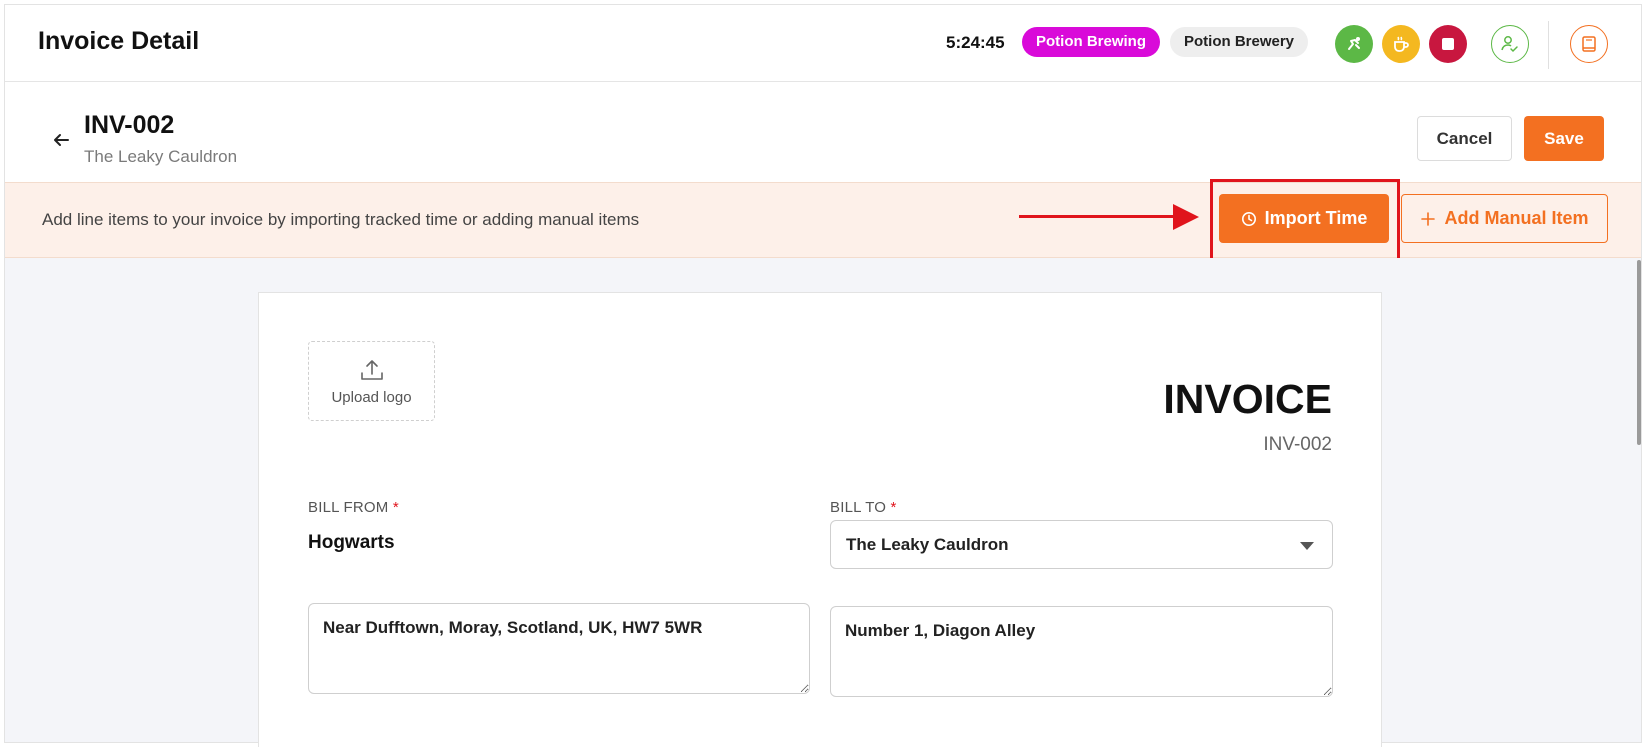 The height and width of the screenshot is (747, 1647). I want to click on import-time-label: Import Time, so click(1316, 218).